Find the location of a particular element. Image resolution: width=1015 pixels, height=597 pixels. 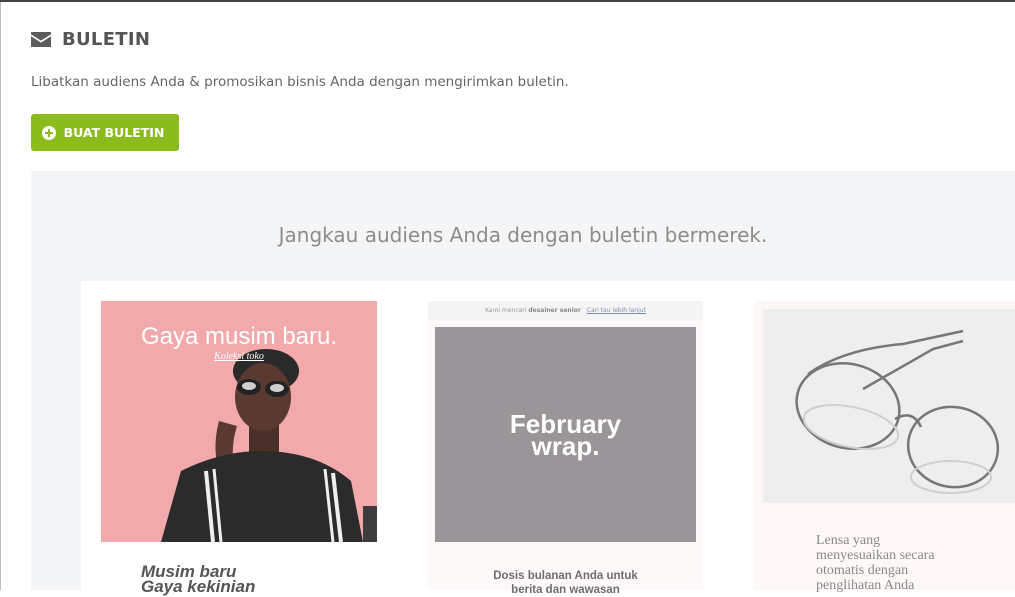

card1-caption-line2: Gaya kekinian is located at coordinates (198, 586).